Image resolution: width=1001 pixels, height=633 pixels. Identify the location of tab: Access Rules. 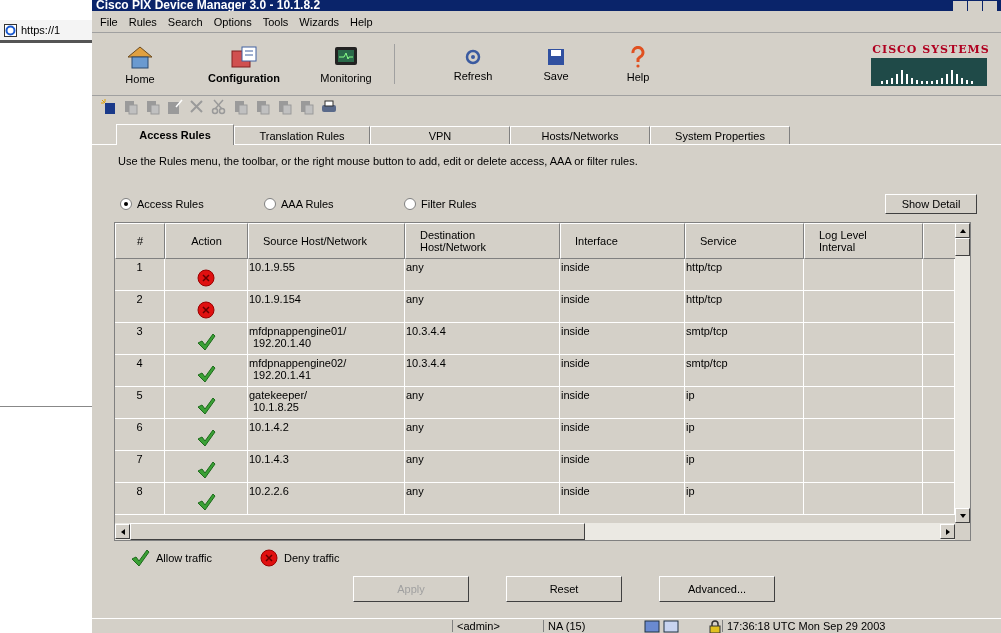
(175, 134).